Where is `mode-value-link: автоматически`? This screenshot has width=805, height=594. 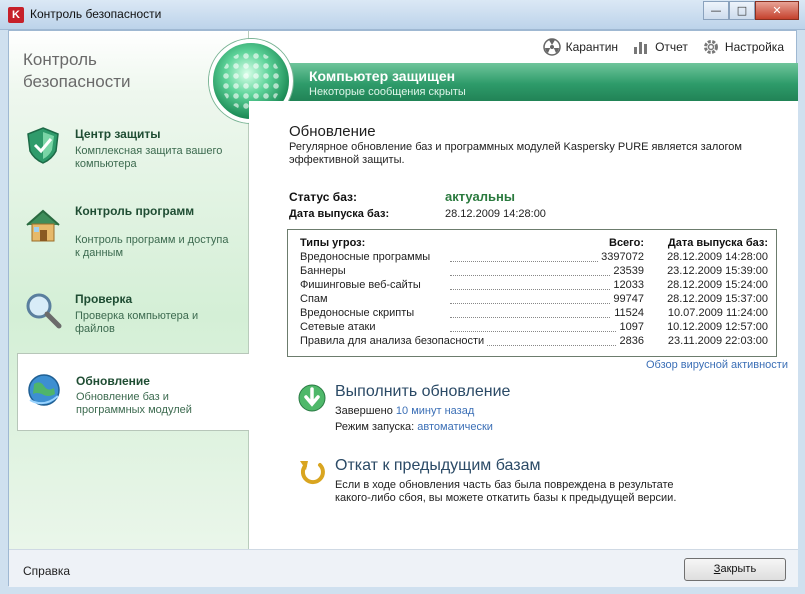 mode-value-link: автоматически is located at coordinates (455, 427).